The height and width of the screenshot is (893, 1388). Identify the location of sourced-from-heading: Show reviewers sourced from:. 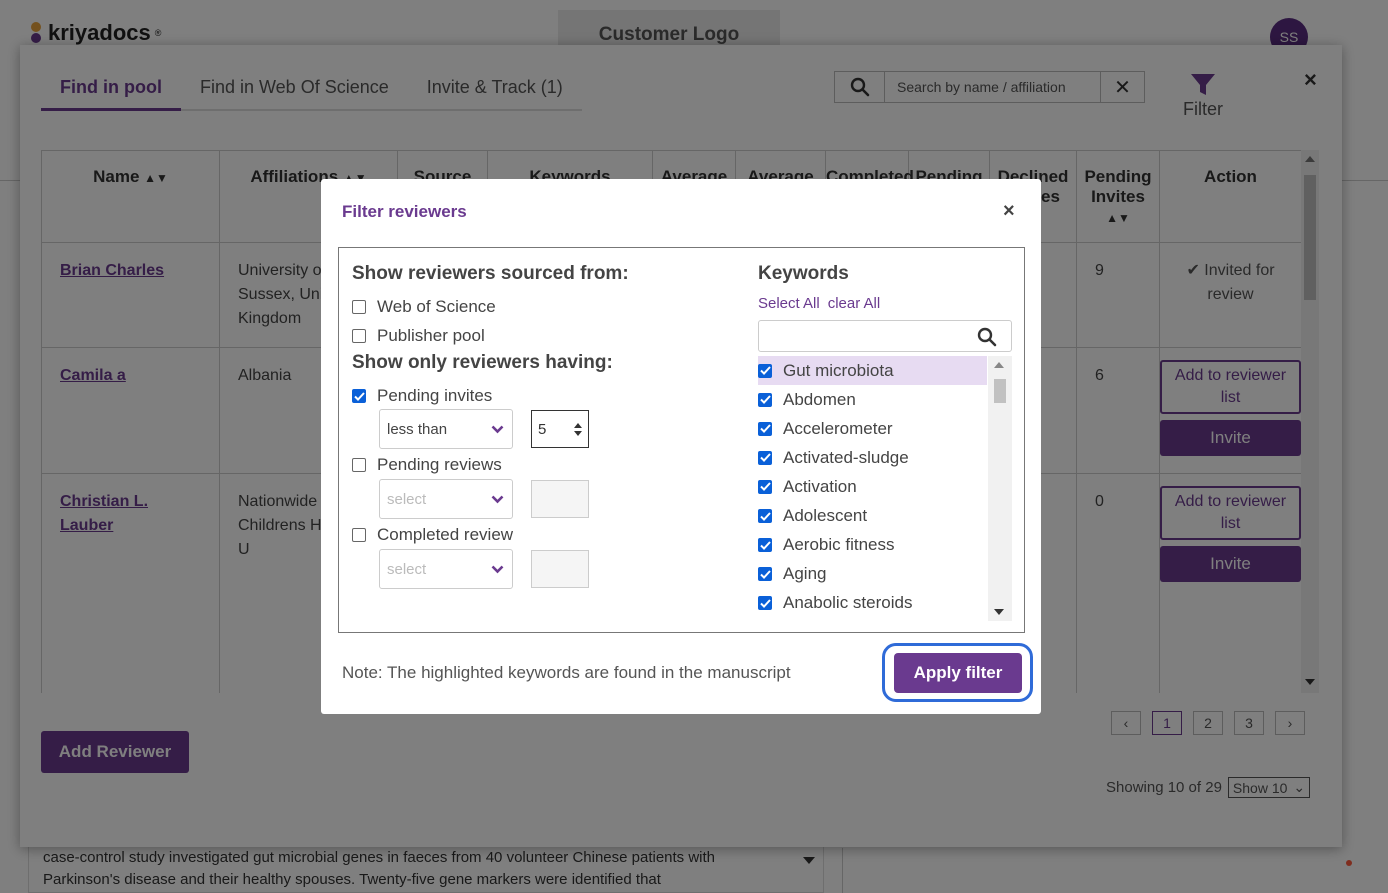
(490, 273).